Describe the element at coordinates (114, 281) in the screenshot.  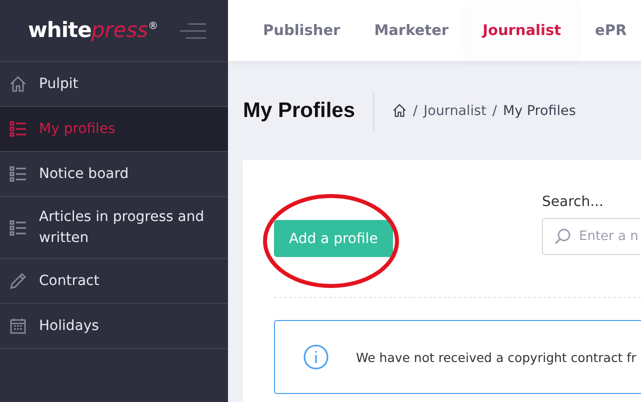
I see `sidebar-item: Contract` at that location.